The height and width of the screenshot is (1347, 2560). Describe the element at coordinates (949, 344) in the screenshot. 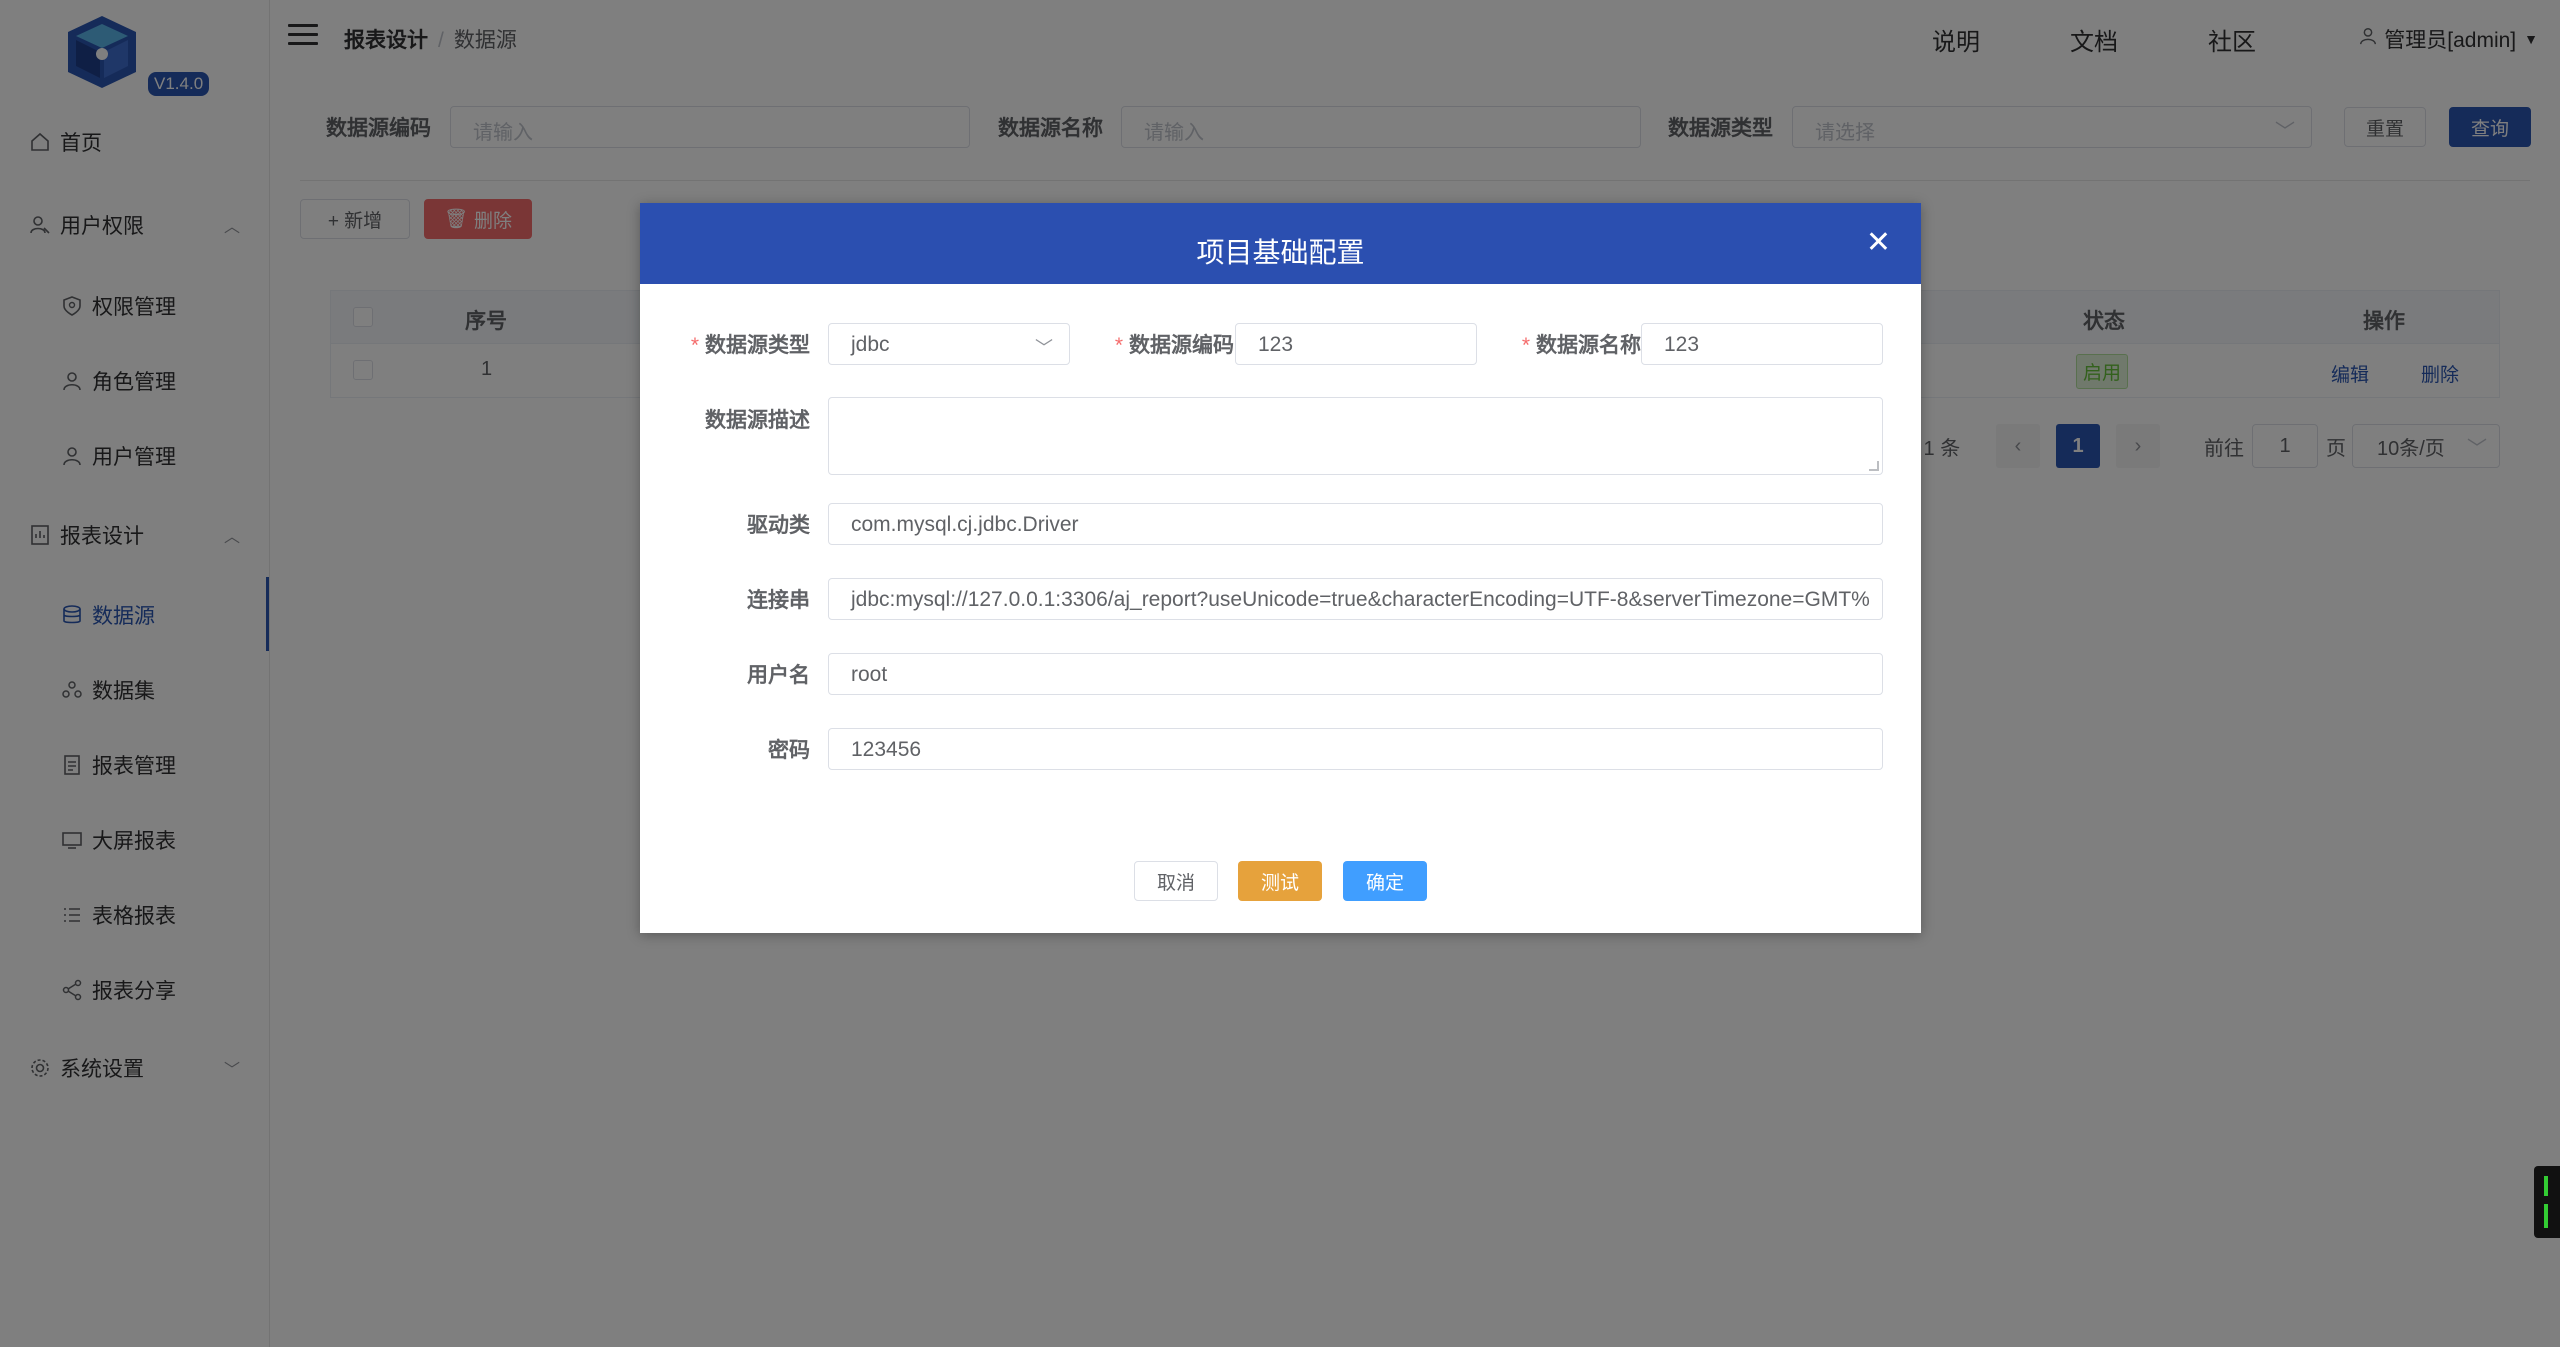

I see `select-datasource-type: jdbc ﹀` at that location.